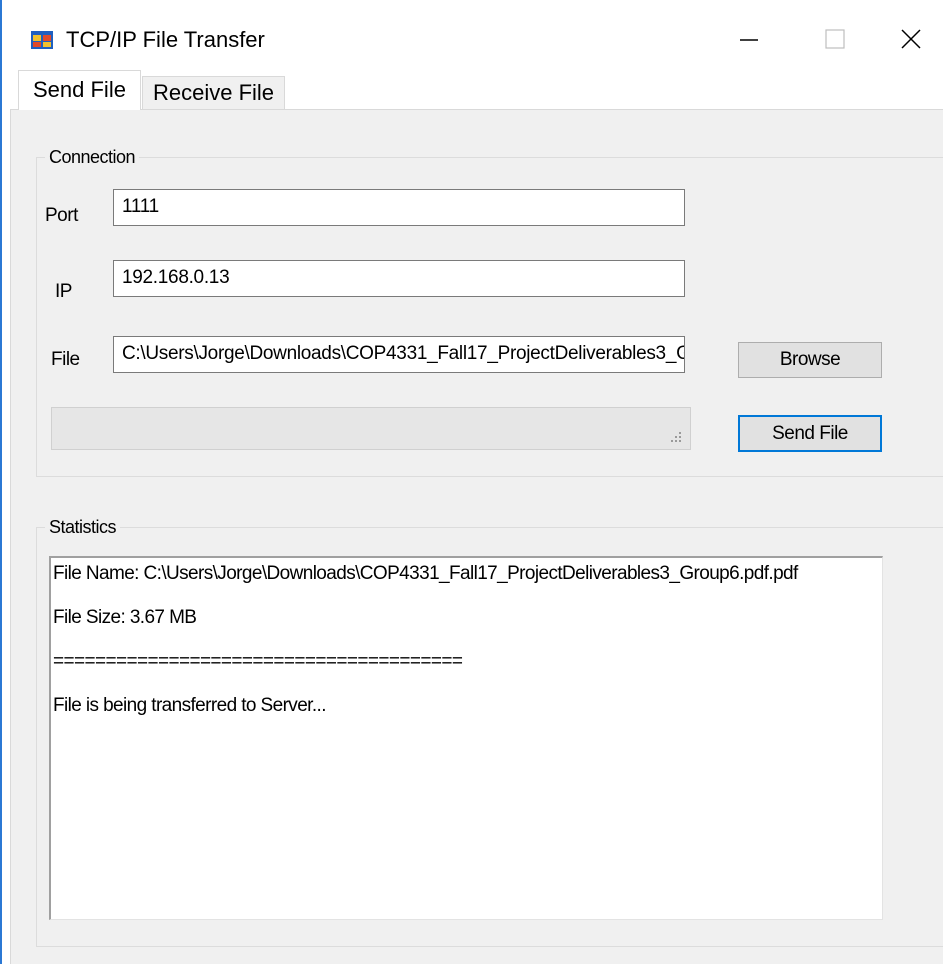  What do you see at coordinates (42, 40) in the screenshot?
I see `app-icon` at bounding box center [42, 40].